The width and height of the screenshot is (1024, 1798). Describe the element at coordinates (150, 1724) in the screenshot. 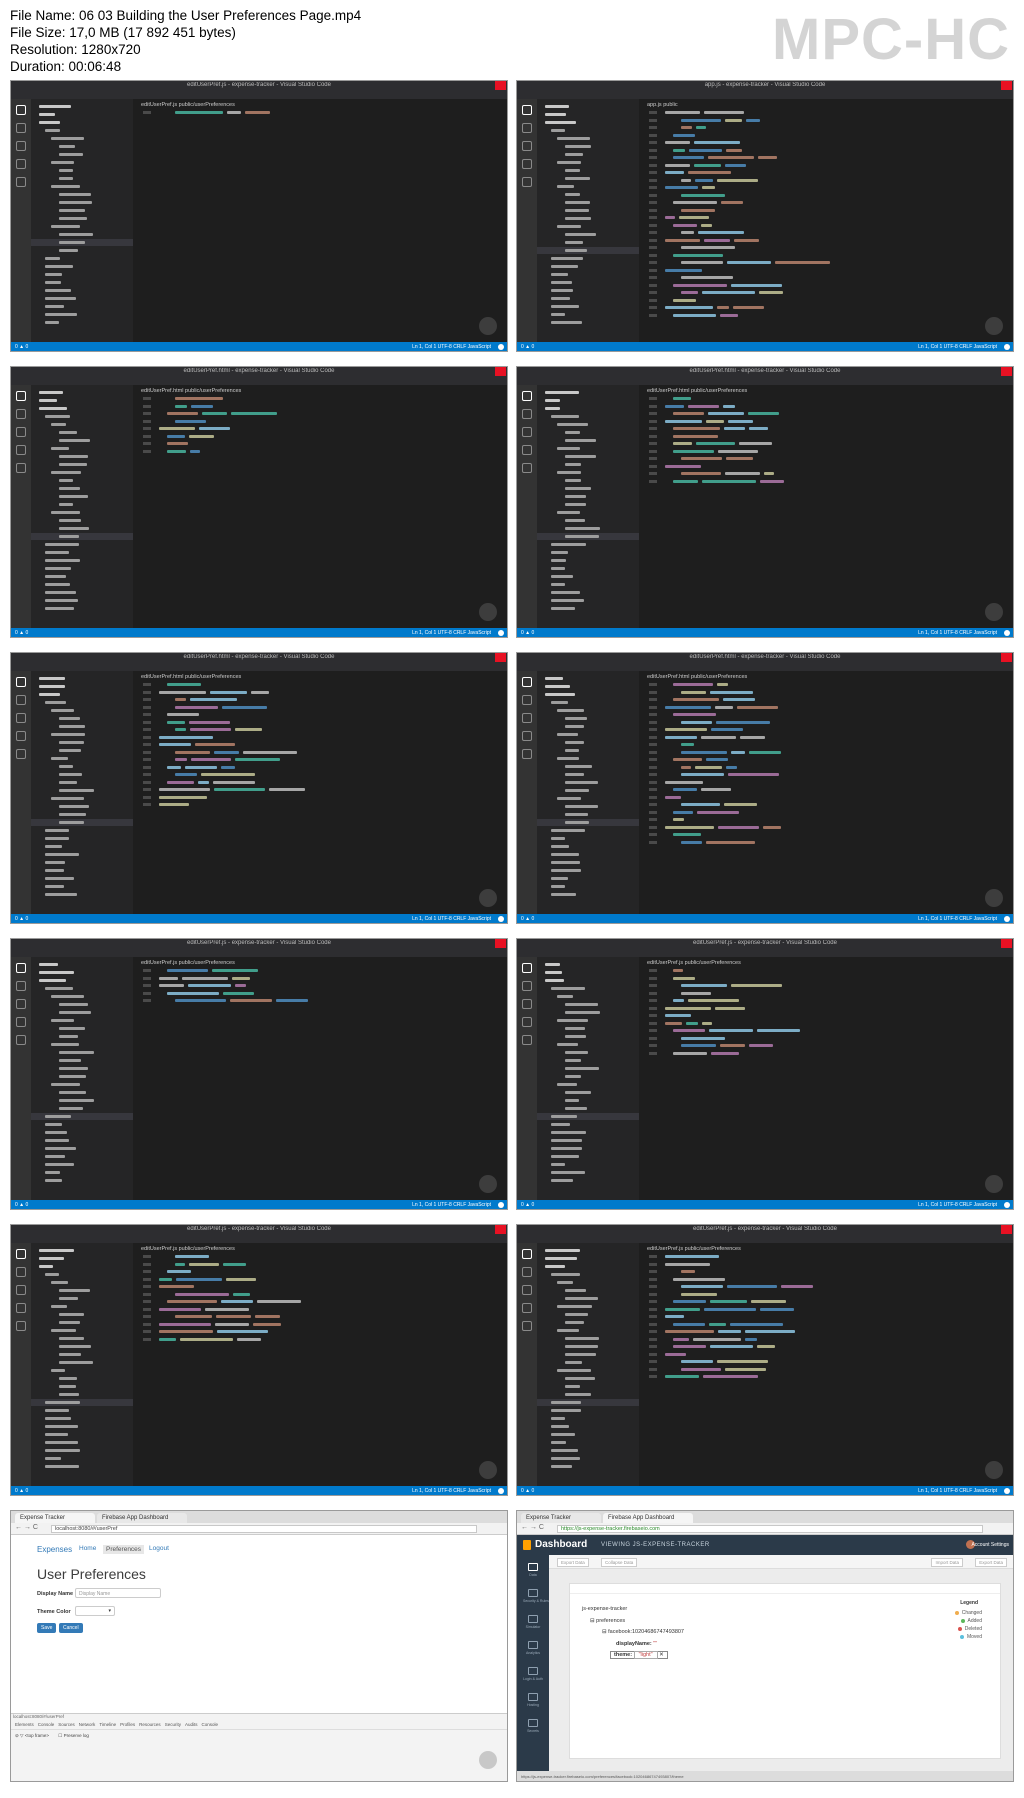

I see `devtools-tab: Resources` at that location.